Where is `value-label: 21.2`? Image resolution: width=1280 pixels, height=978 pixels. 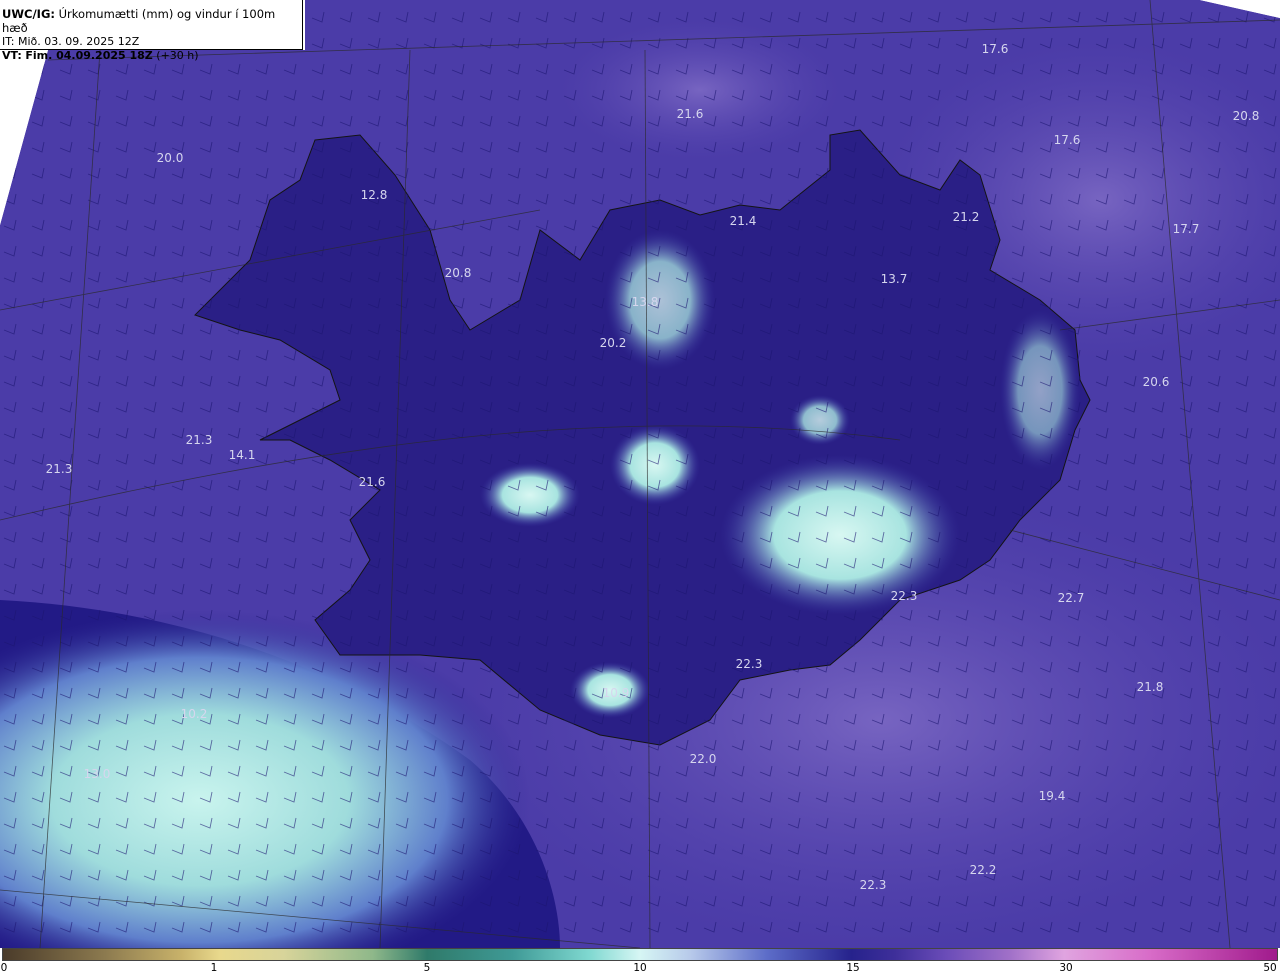 value-label: 21.2 is located at coordinates (966, 217).